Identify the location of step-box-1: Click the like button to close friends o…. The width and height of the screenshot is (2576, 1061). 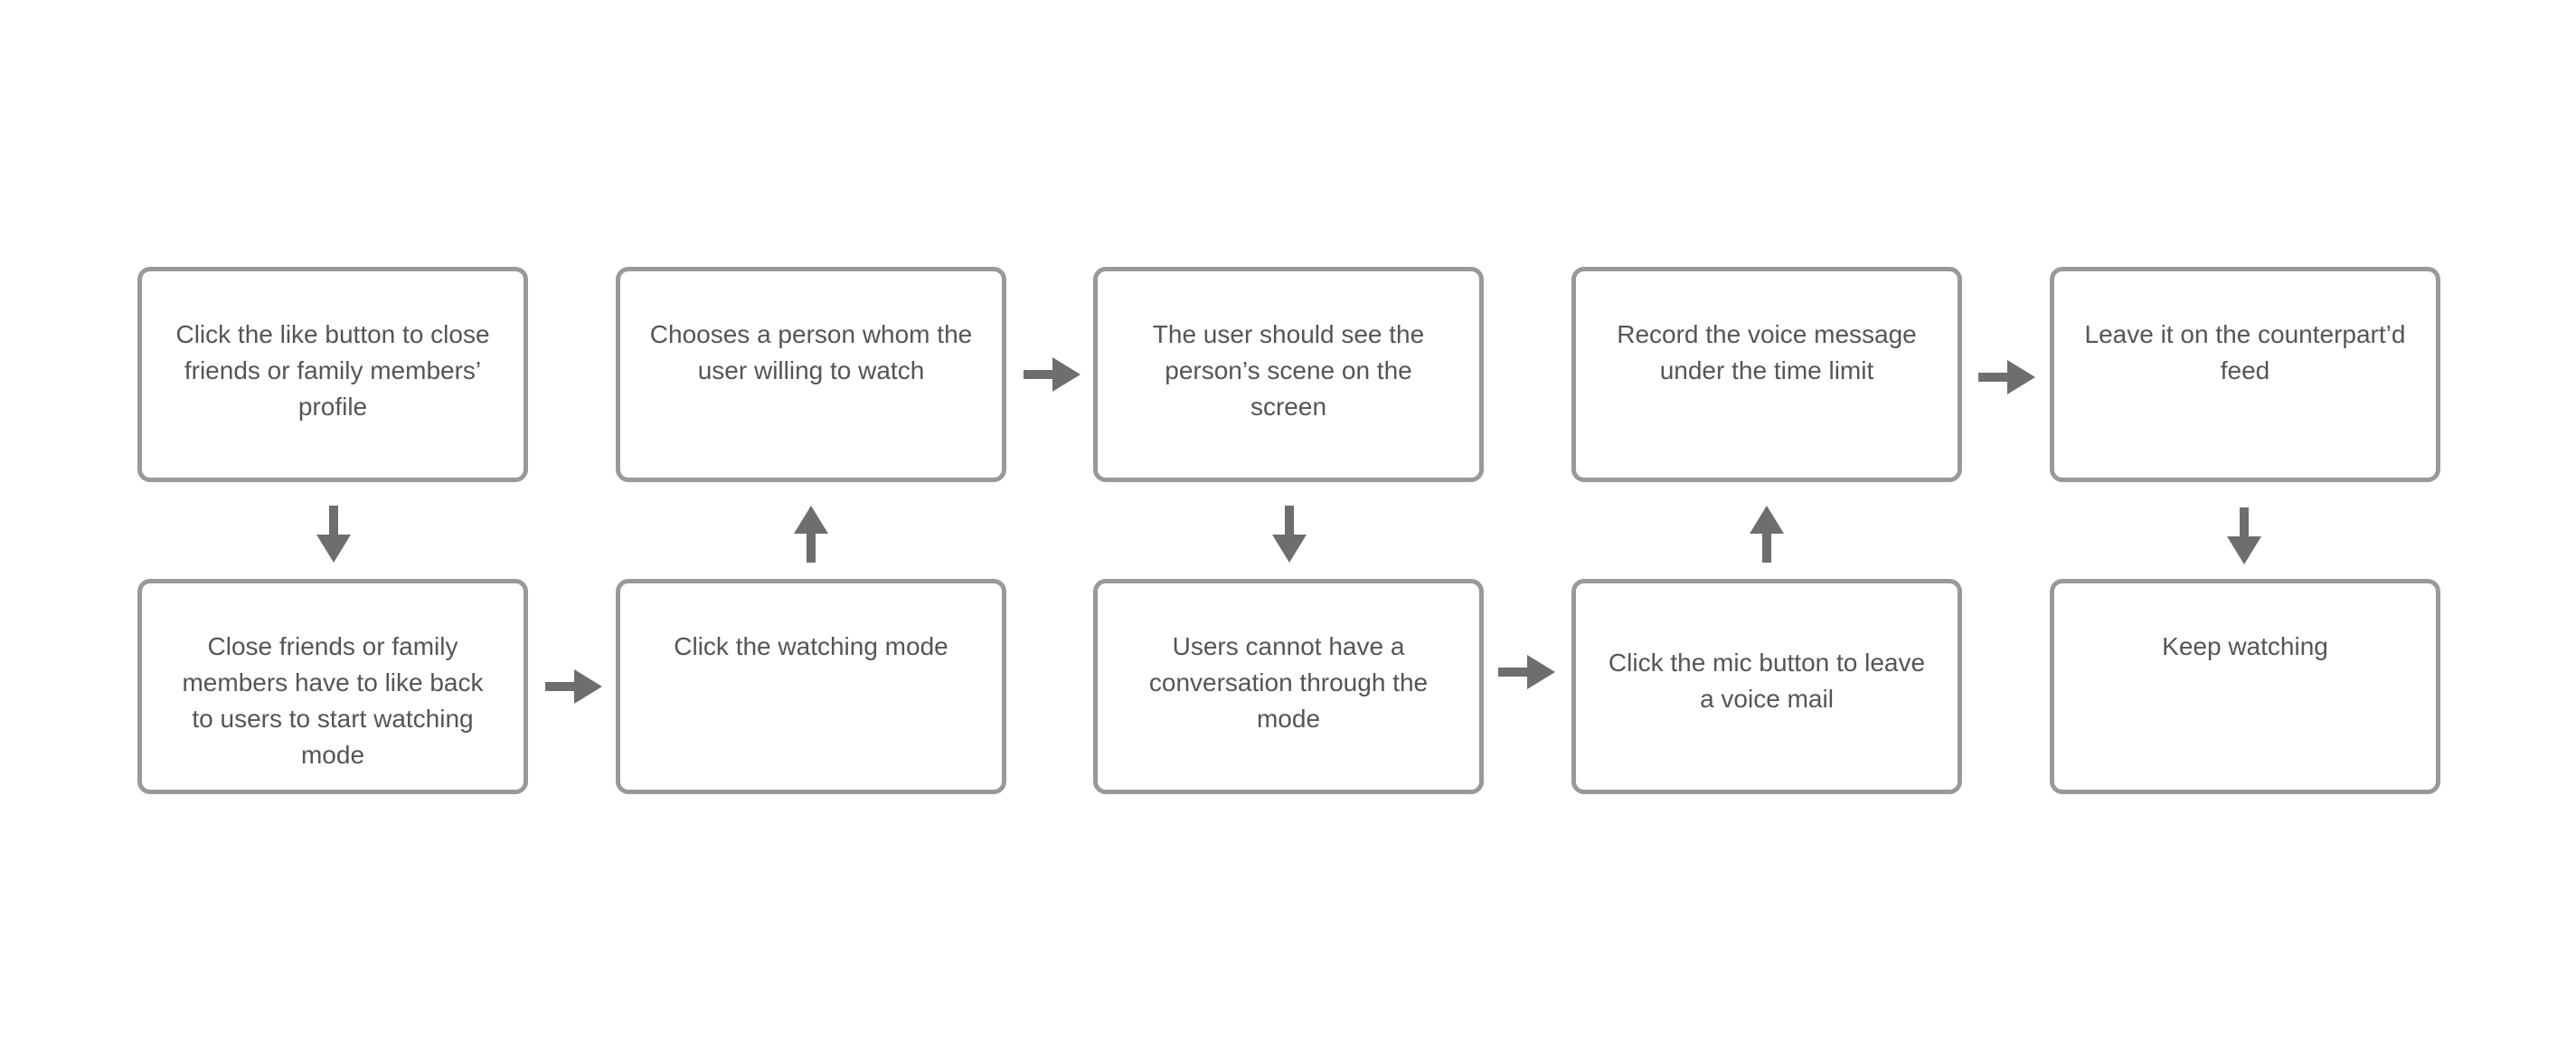
(332, 374).